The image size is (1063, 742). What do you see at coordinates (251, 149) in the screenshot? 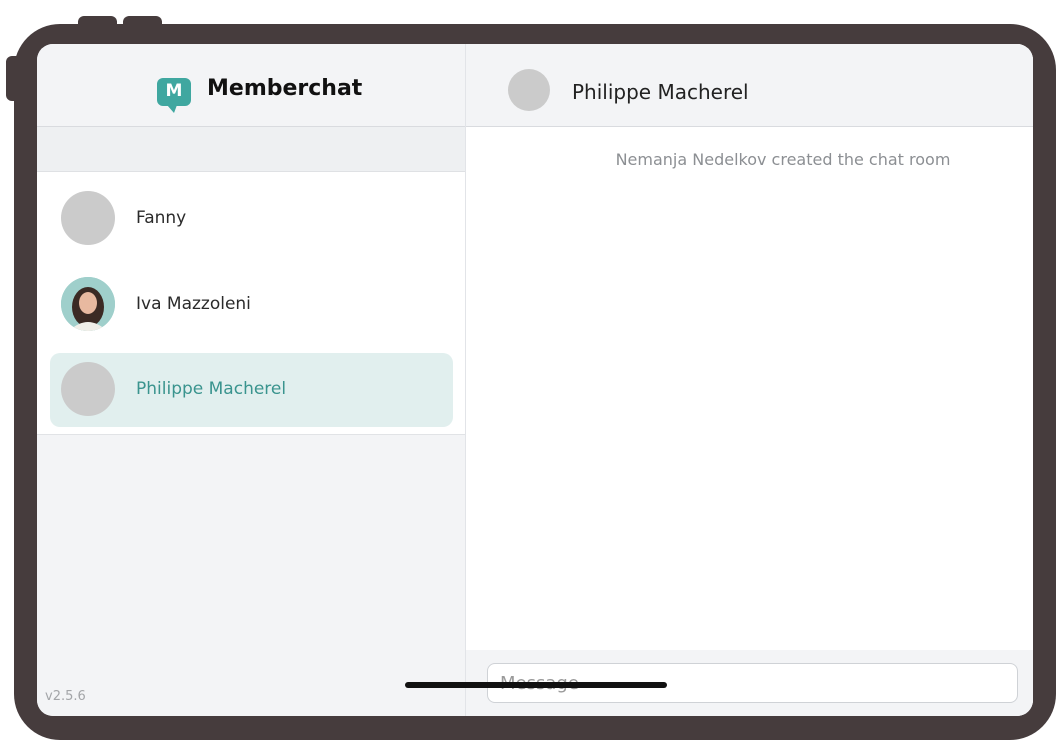
I see `sidebar-toolbar` at bounding box center [251, 149].